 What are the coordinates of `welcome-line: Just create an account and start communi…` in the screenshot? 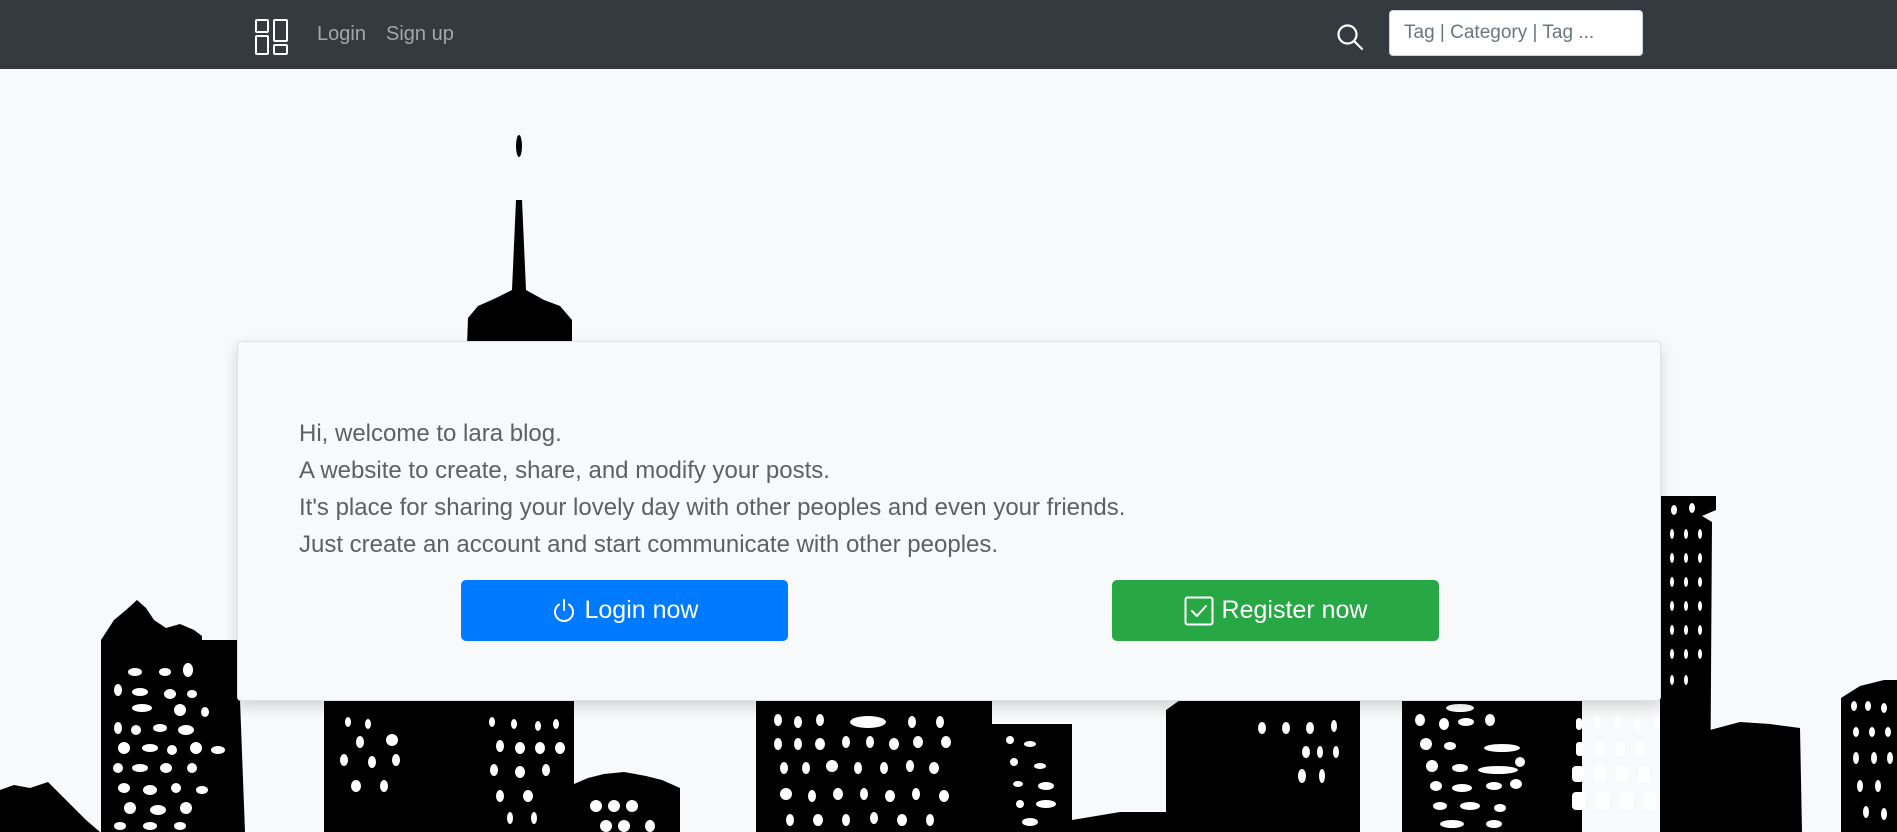 It's located at (649, 544).